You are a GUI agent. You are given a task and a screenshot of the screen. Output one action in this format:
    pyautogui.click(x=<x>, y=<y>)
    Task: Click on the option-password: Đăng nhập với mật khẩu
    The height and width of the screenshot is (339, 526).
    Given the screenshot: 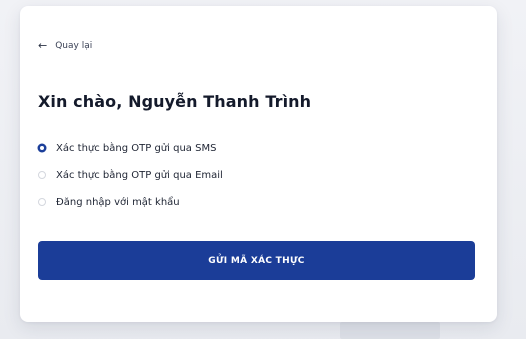 What is the action you would take?
    pyautogui.click(x=248, y=202)
    